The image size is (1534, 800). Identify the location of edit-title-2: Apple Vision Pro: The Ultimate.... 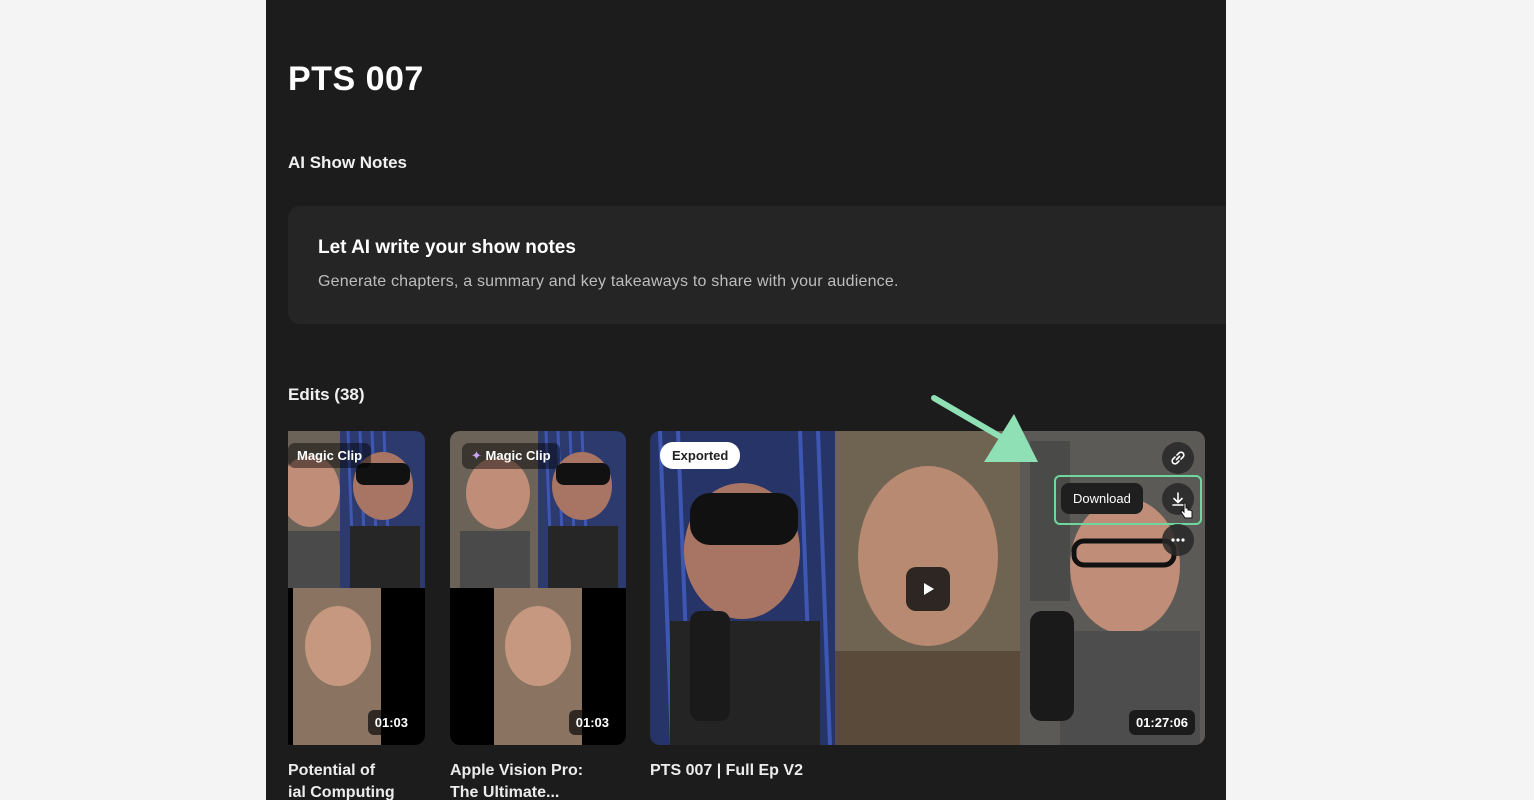
(516, 780).